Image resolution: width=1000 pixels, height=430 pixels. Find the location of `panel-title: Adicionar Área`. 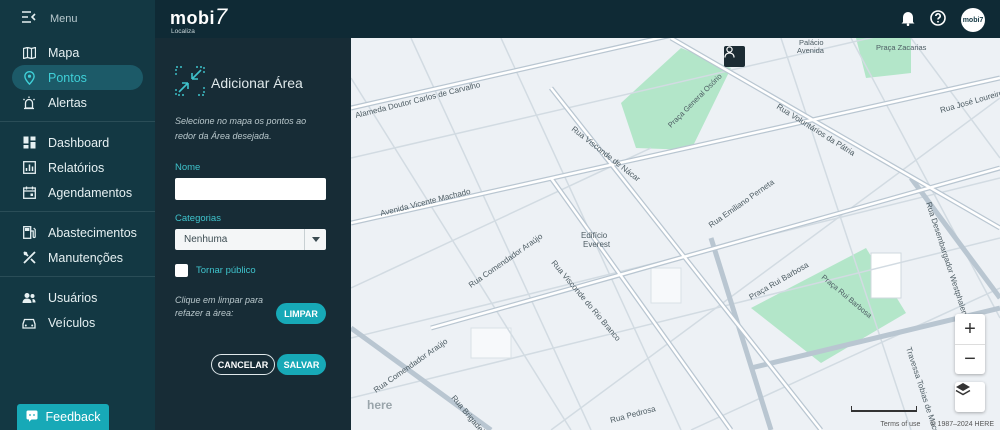

panel-title: Adicionar Área is located at coordinates (257, 82).